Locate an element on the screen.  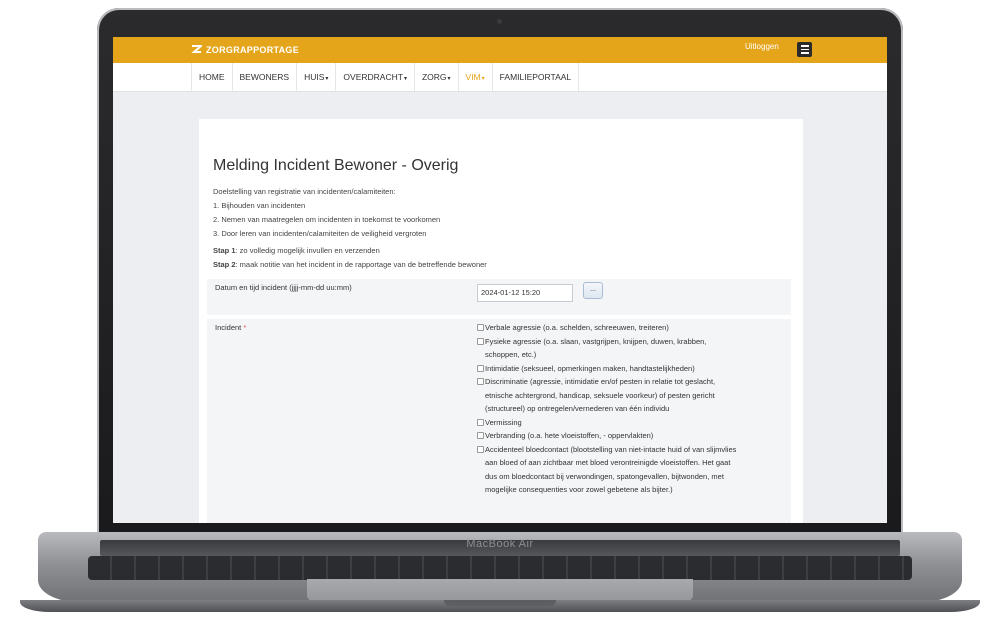
nav-item-label: OVERDRACHT is located at coordinates (373, 77).